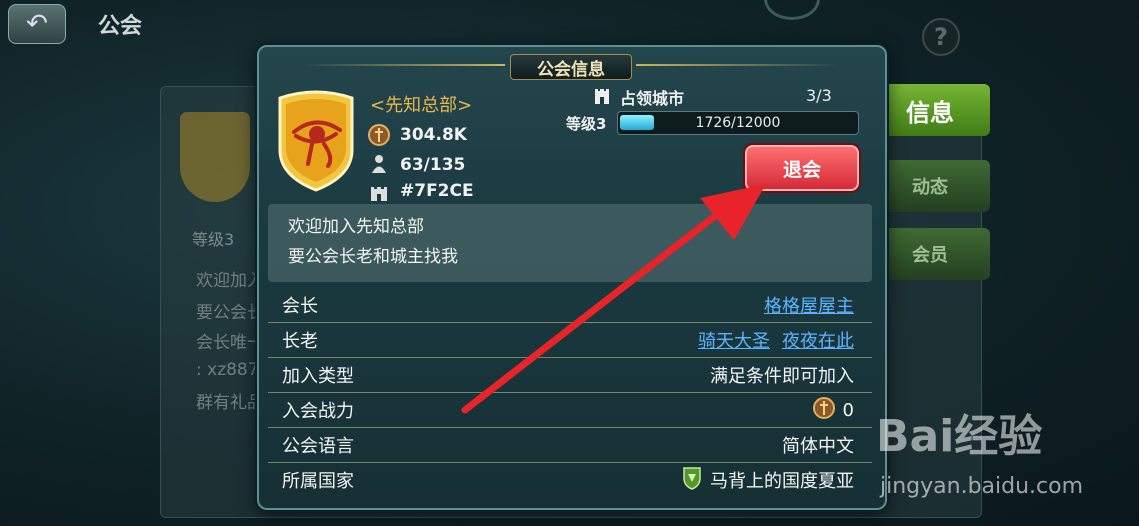 The image size is (1139, 526). Describe the element at coordinates (982, 486) in the screenshot. I see `watermark-url: jingyan.baidu.com` at that location.